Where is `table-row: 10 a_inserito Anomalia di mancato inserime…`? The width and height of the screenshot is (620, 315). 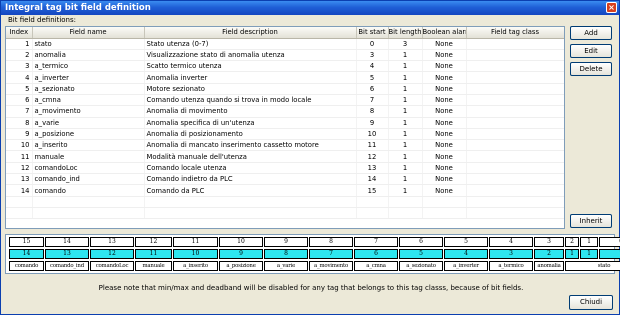
table-row: 10 a_inserito Anomalia di mancato inserime… is located at coordinates (285, 145).